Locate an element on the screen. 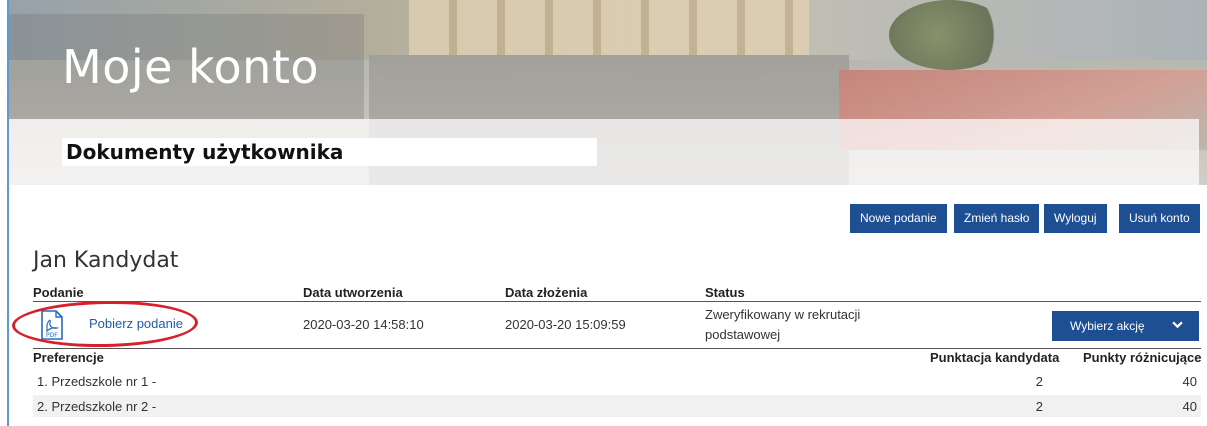  column-header-created: Data utworzenia is located at coordinates (353, 292).